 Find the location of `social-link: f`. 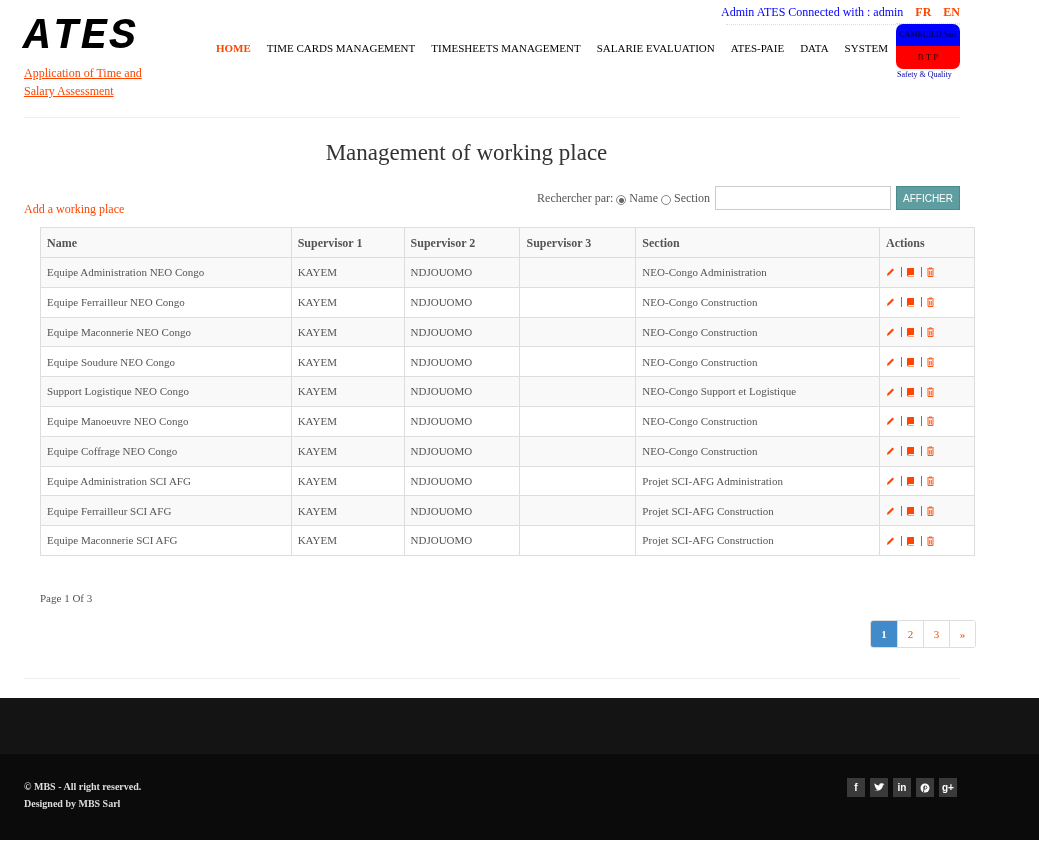

social-link: f is located at coordinates (856, 788).